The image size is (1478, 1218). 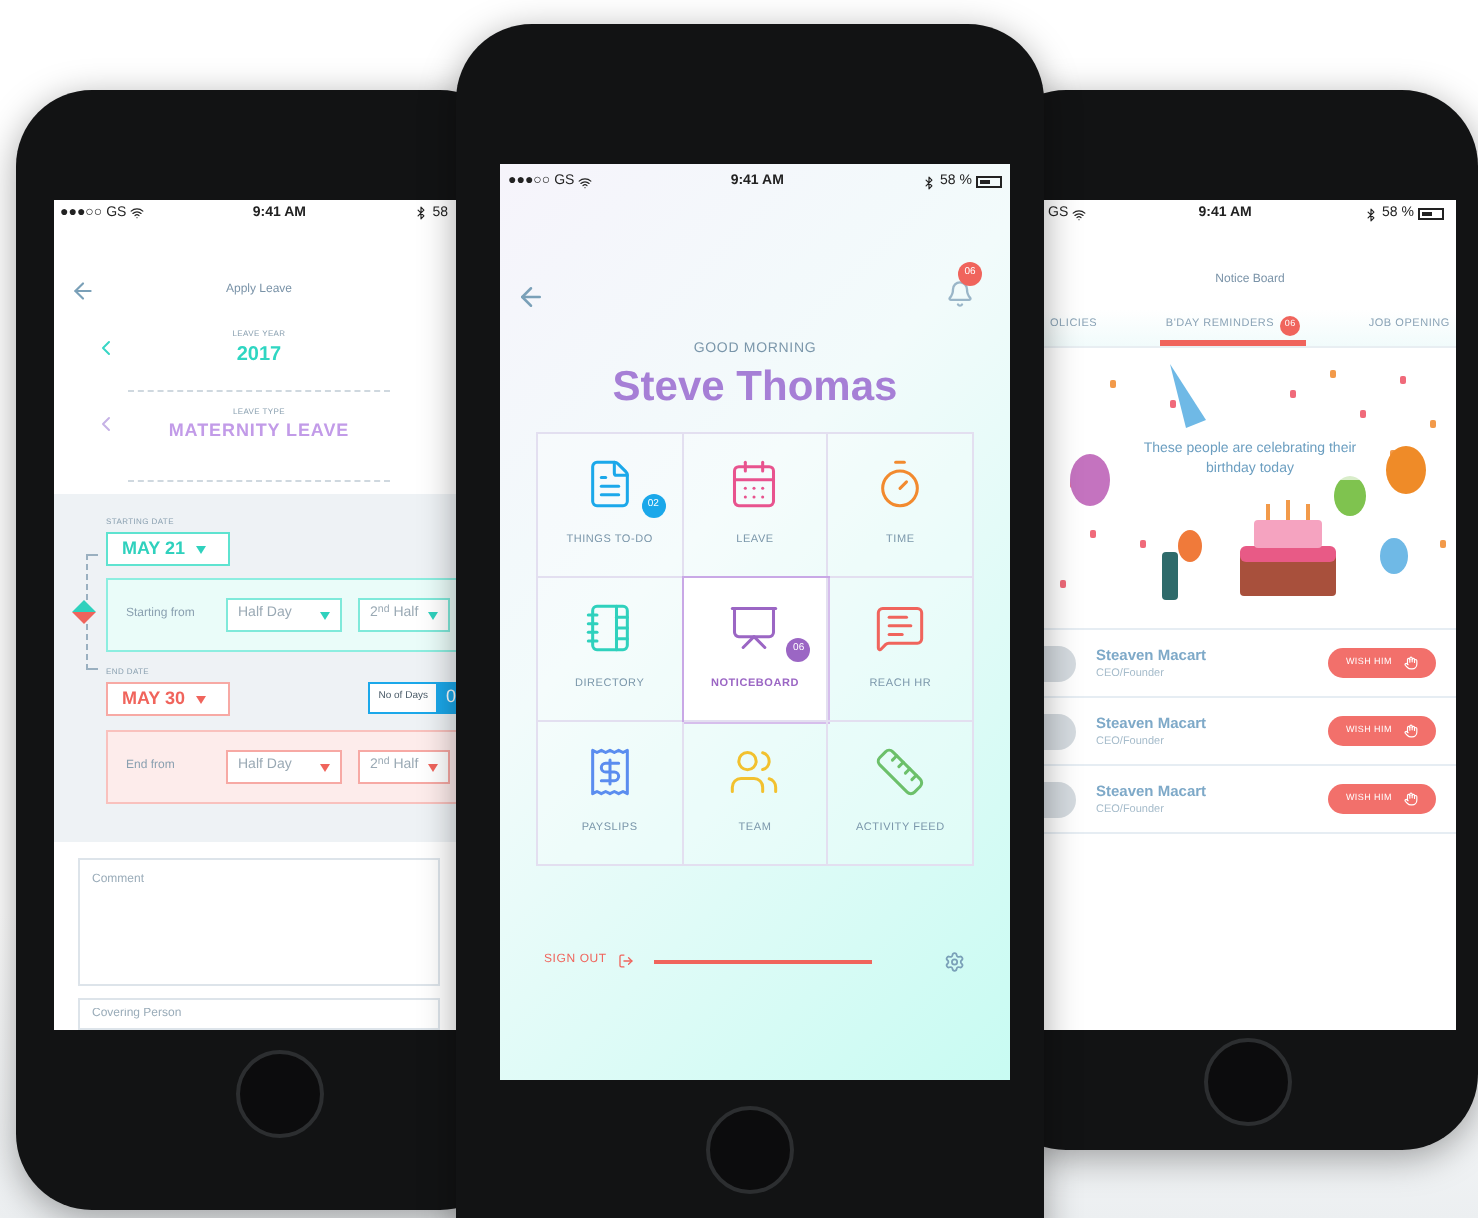 What do you see at coordinates (626, 961) in the screenshot?
I see `sign-out-icon` at bounding box center [626, 961].